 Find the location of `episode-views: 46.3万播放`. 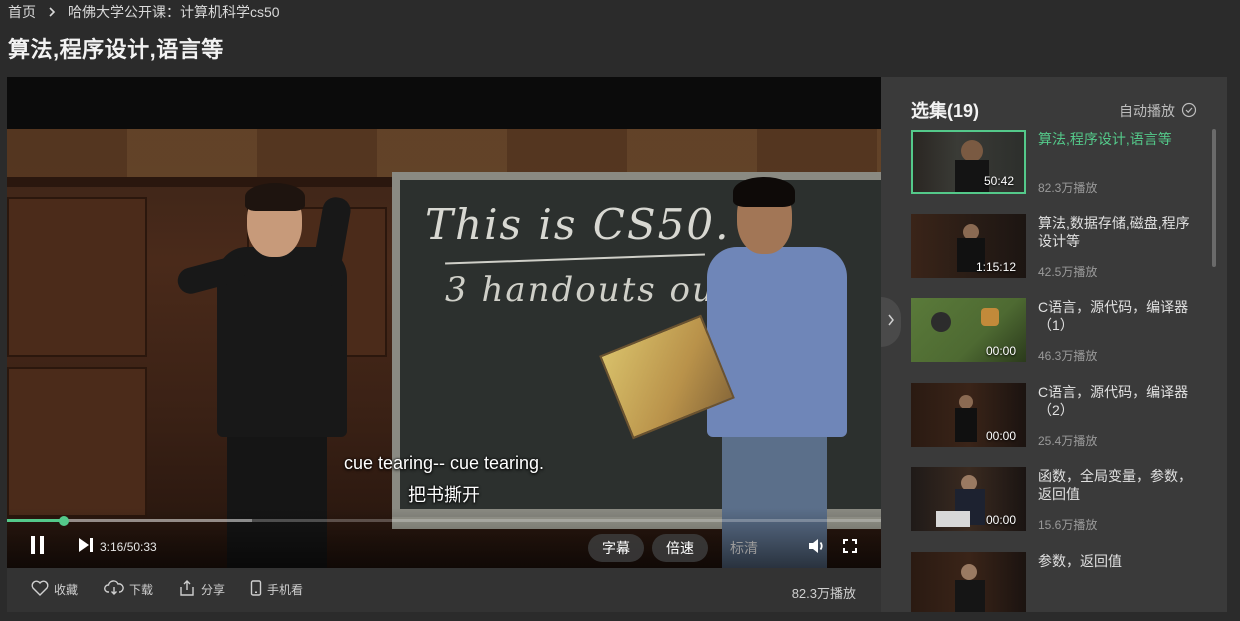

episode-views: 46.3万播放 is located at coordinates (1068, 356).